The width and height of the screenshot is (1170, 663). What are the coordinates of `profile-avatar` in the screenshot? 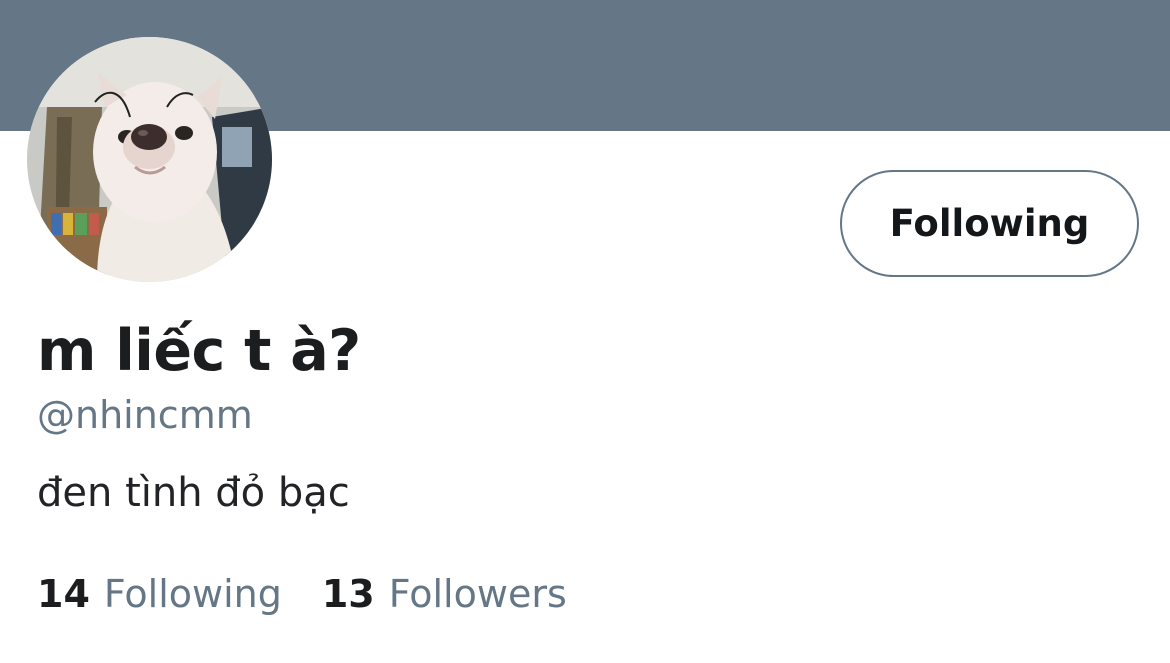 It's located at (149, 159).